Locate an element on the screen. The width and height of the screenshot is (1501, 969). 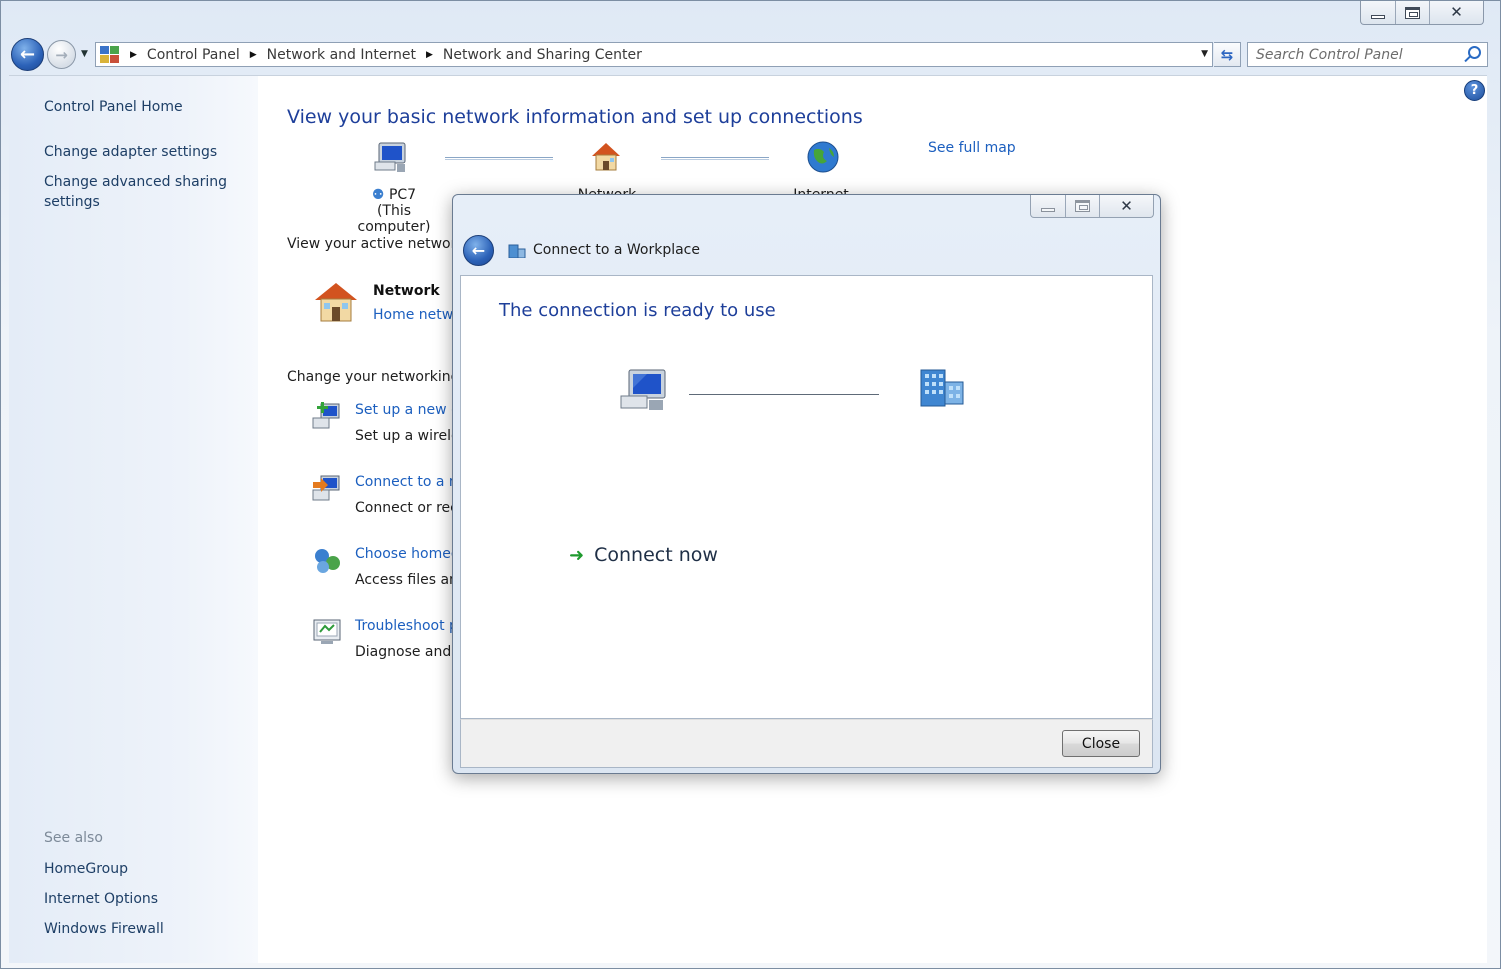
dialog-close-button: ✕ is located at coordinates (1126, 206).